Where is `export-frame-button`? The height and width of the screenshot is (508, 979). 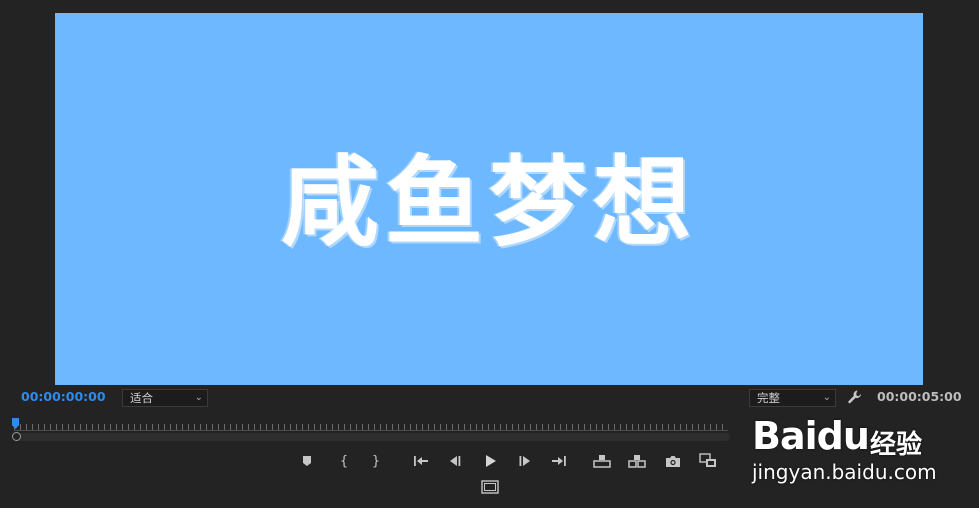
export-frame-button is located at coordinates (673, 461).